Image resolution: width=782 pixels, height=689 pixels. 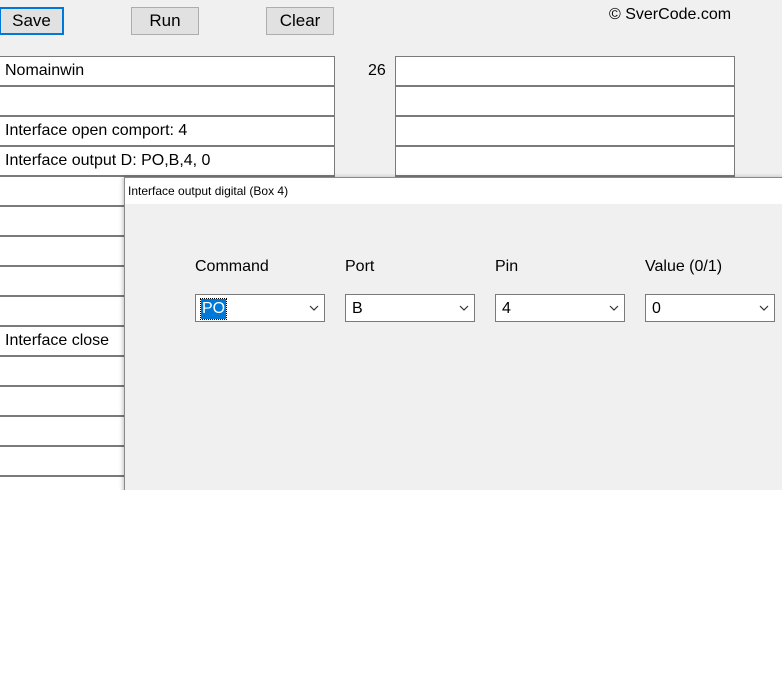 What do you see at coordinates (167, 101) in the screenshot?
I see `code-line-field` at bounding box center [167, 101].